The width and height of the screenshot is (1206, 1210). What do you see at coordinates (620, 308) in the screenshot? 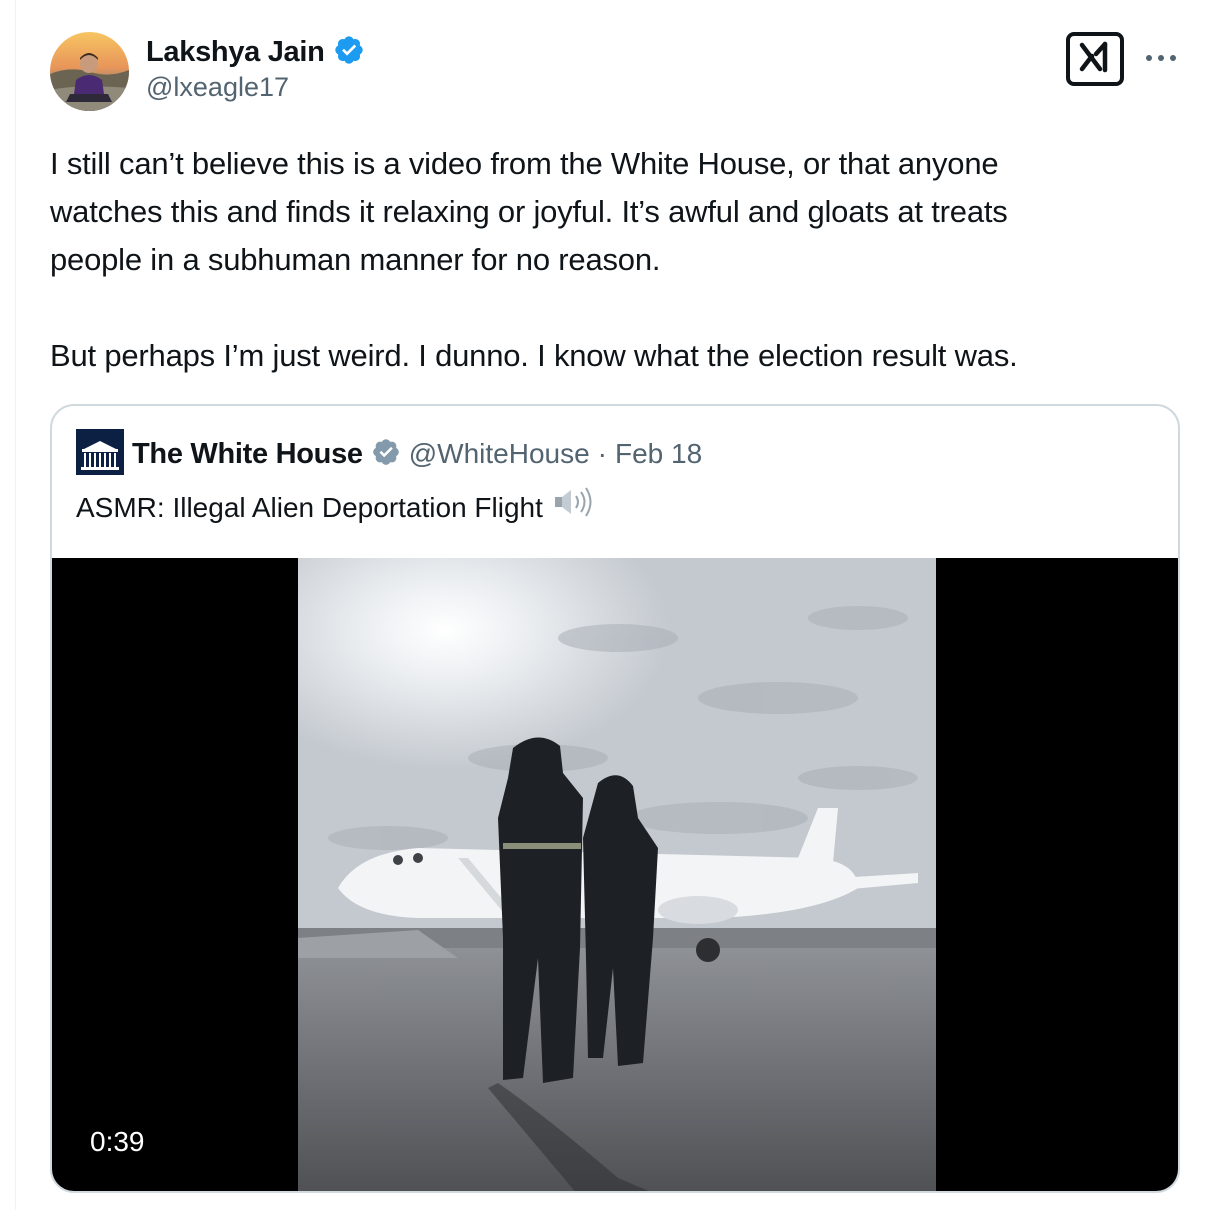
I see `paragraph-break` at bounding box center [620, 308].